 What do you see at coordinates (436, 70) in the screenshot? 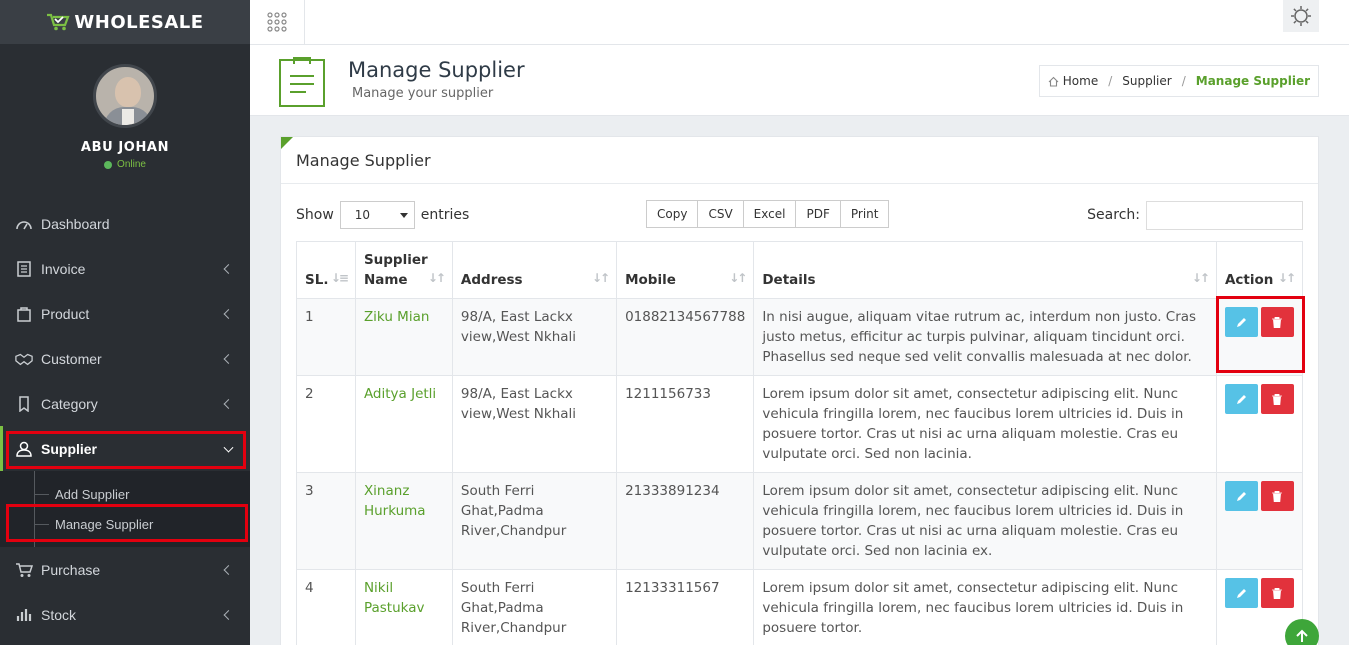
I see `page-title: Manage Supplier` at bounding box center [436, 70].